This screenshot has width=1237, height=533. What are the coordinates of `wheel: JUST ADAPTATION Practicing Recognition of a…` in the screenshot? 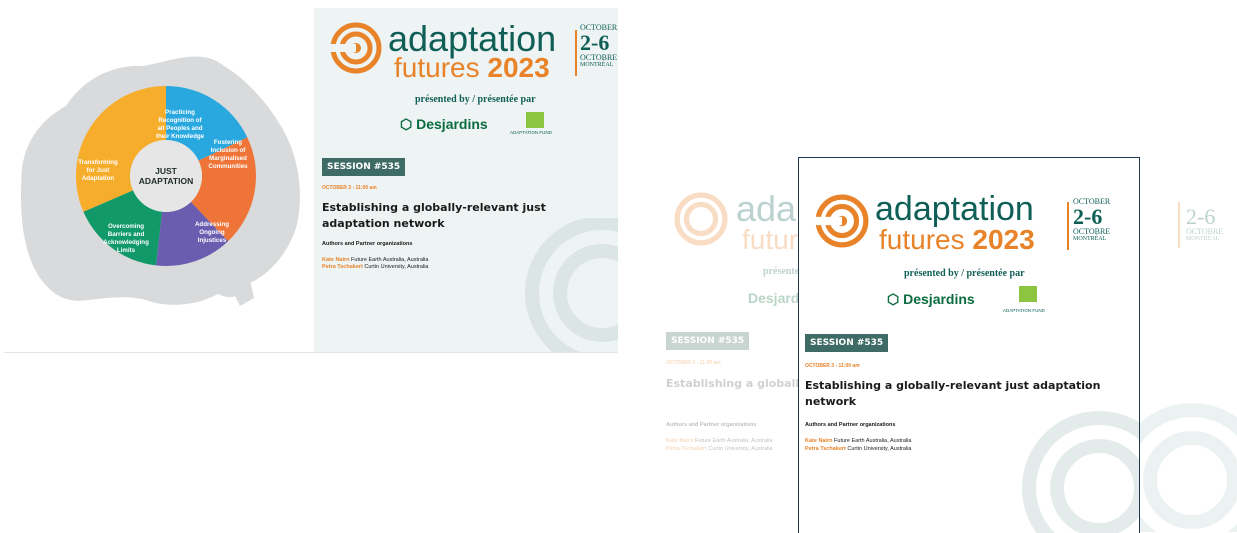 It's located at (166, 176).